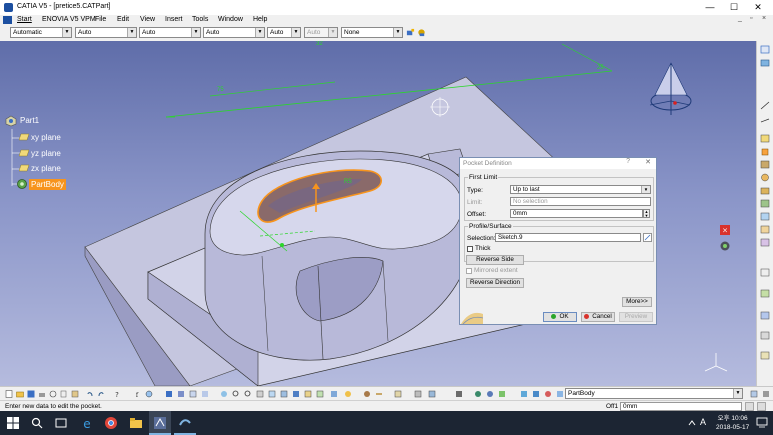  Describe the element at coordinates (749, 406) in the screenshot. I see `power-input-icon` at that location.